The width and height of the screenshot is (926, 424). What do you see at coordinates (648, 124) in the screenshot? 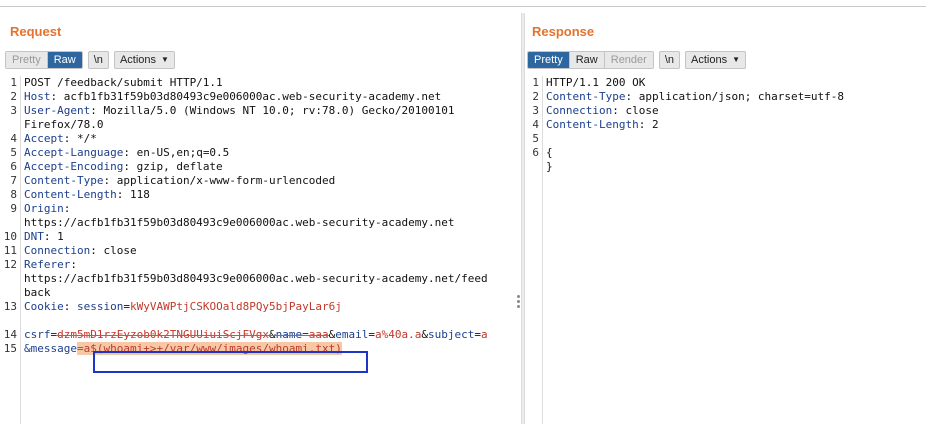
I see `header-value: : 2` at bounding box center [648, 124].